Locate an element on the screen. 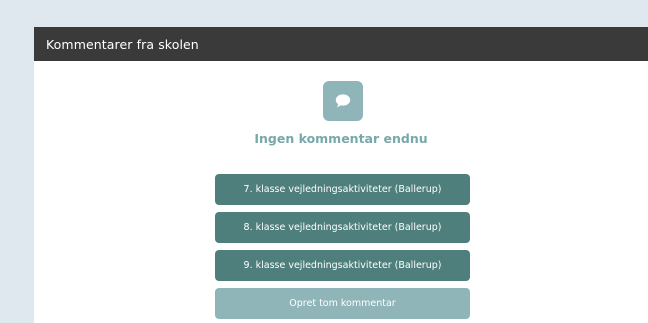 This screenshot has height=323, width=648. button-label: Opret tom kommentar is located at coordinates (342, 303).